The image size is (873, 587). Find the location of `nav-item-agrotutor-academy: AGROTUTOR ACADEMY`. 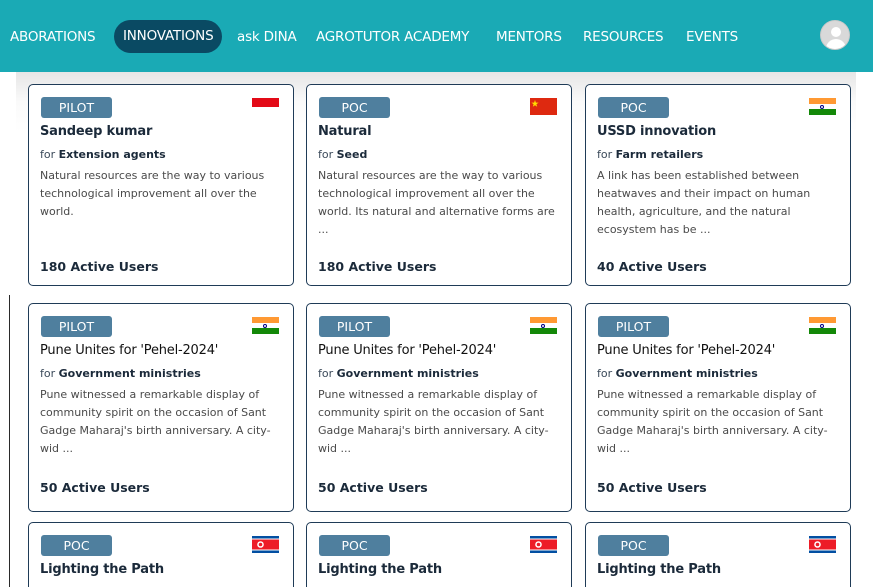

nav-item-agrotutor-academy: AGROTUTOR ACADEMY is located at coordinates (392, 37).